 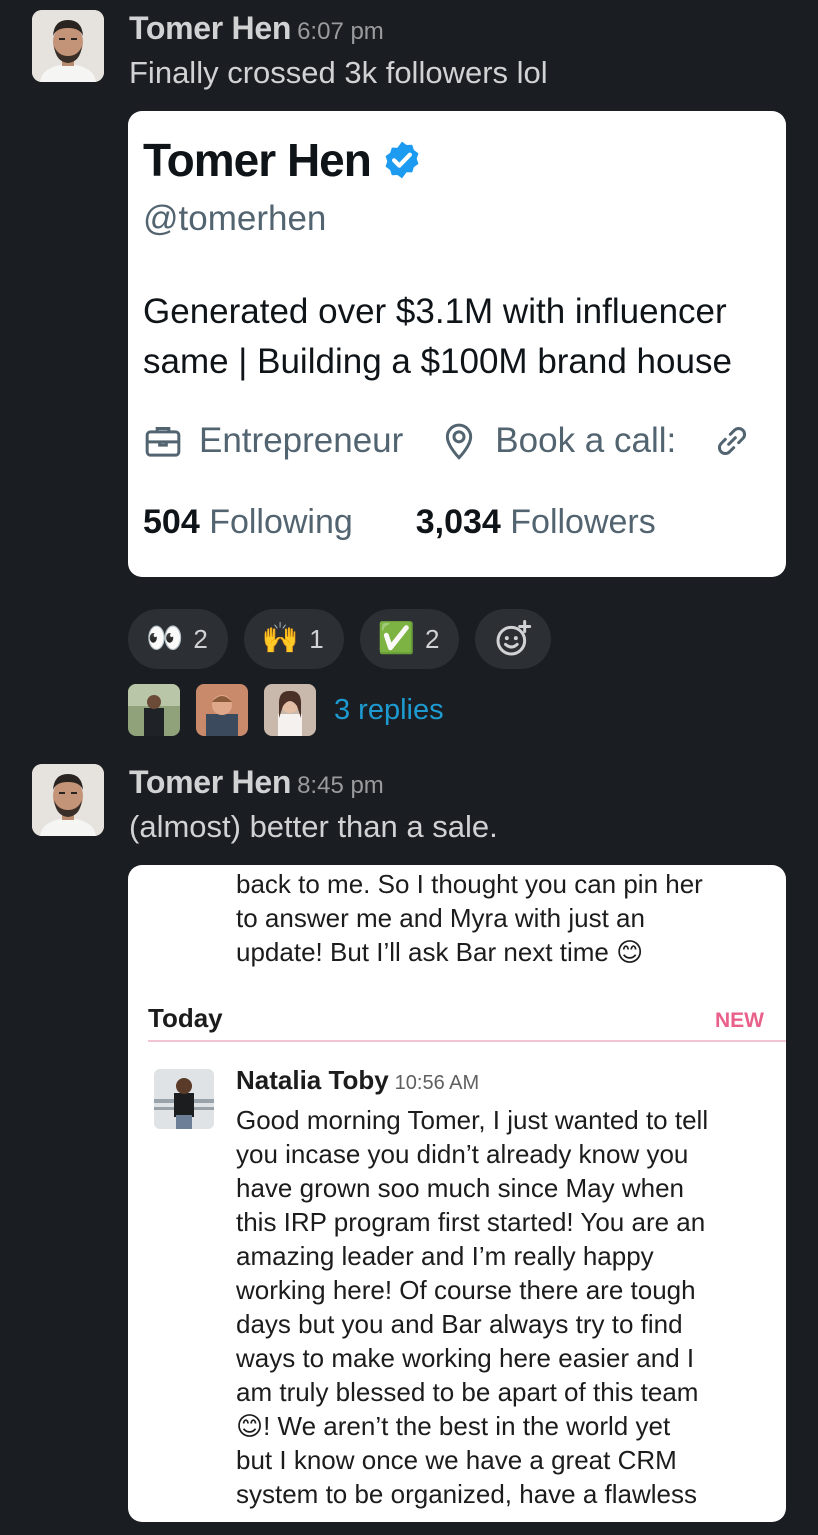 I want to click on message-header: Tomer Hen 6:07 pm, so click(x=256, y=28).